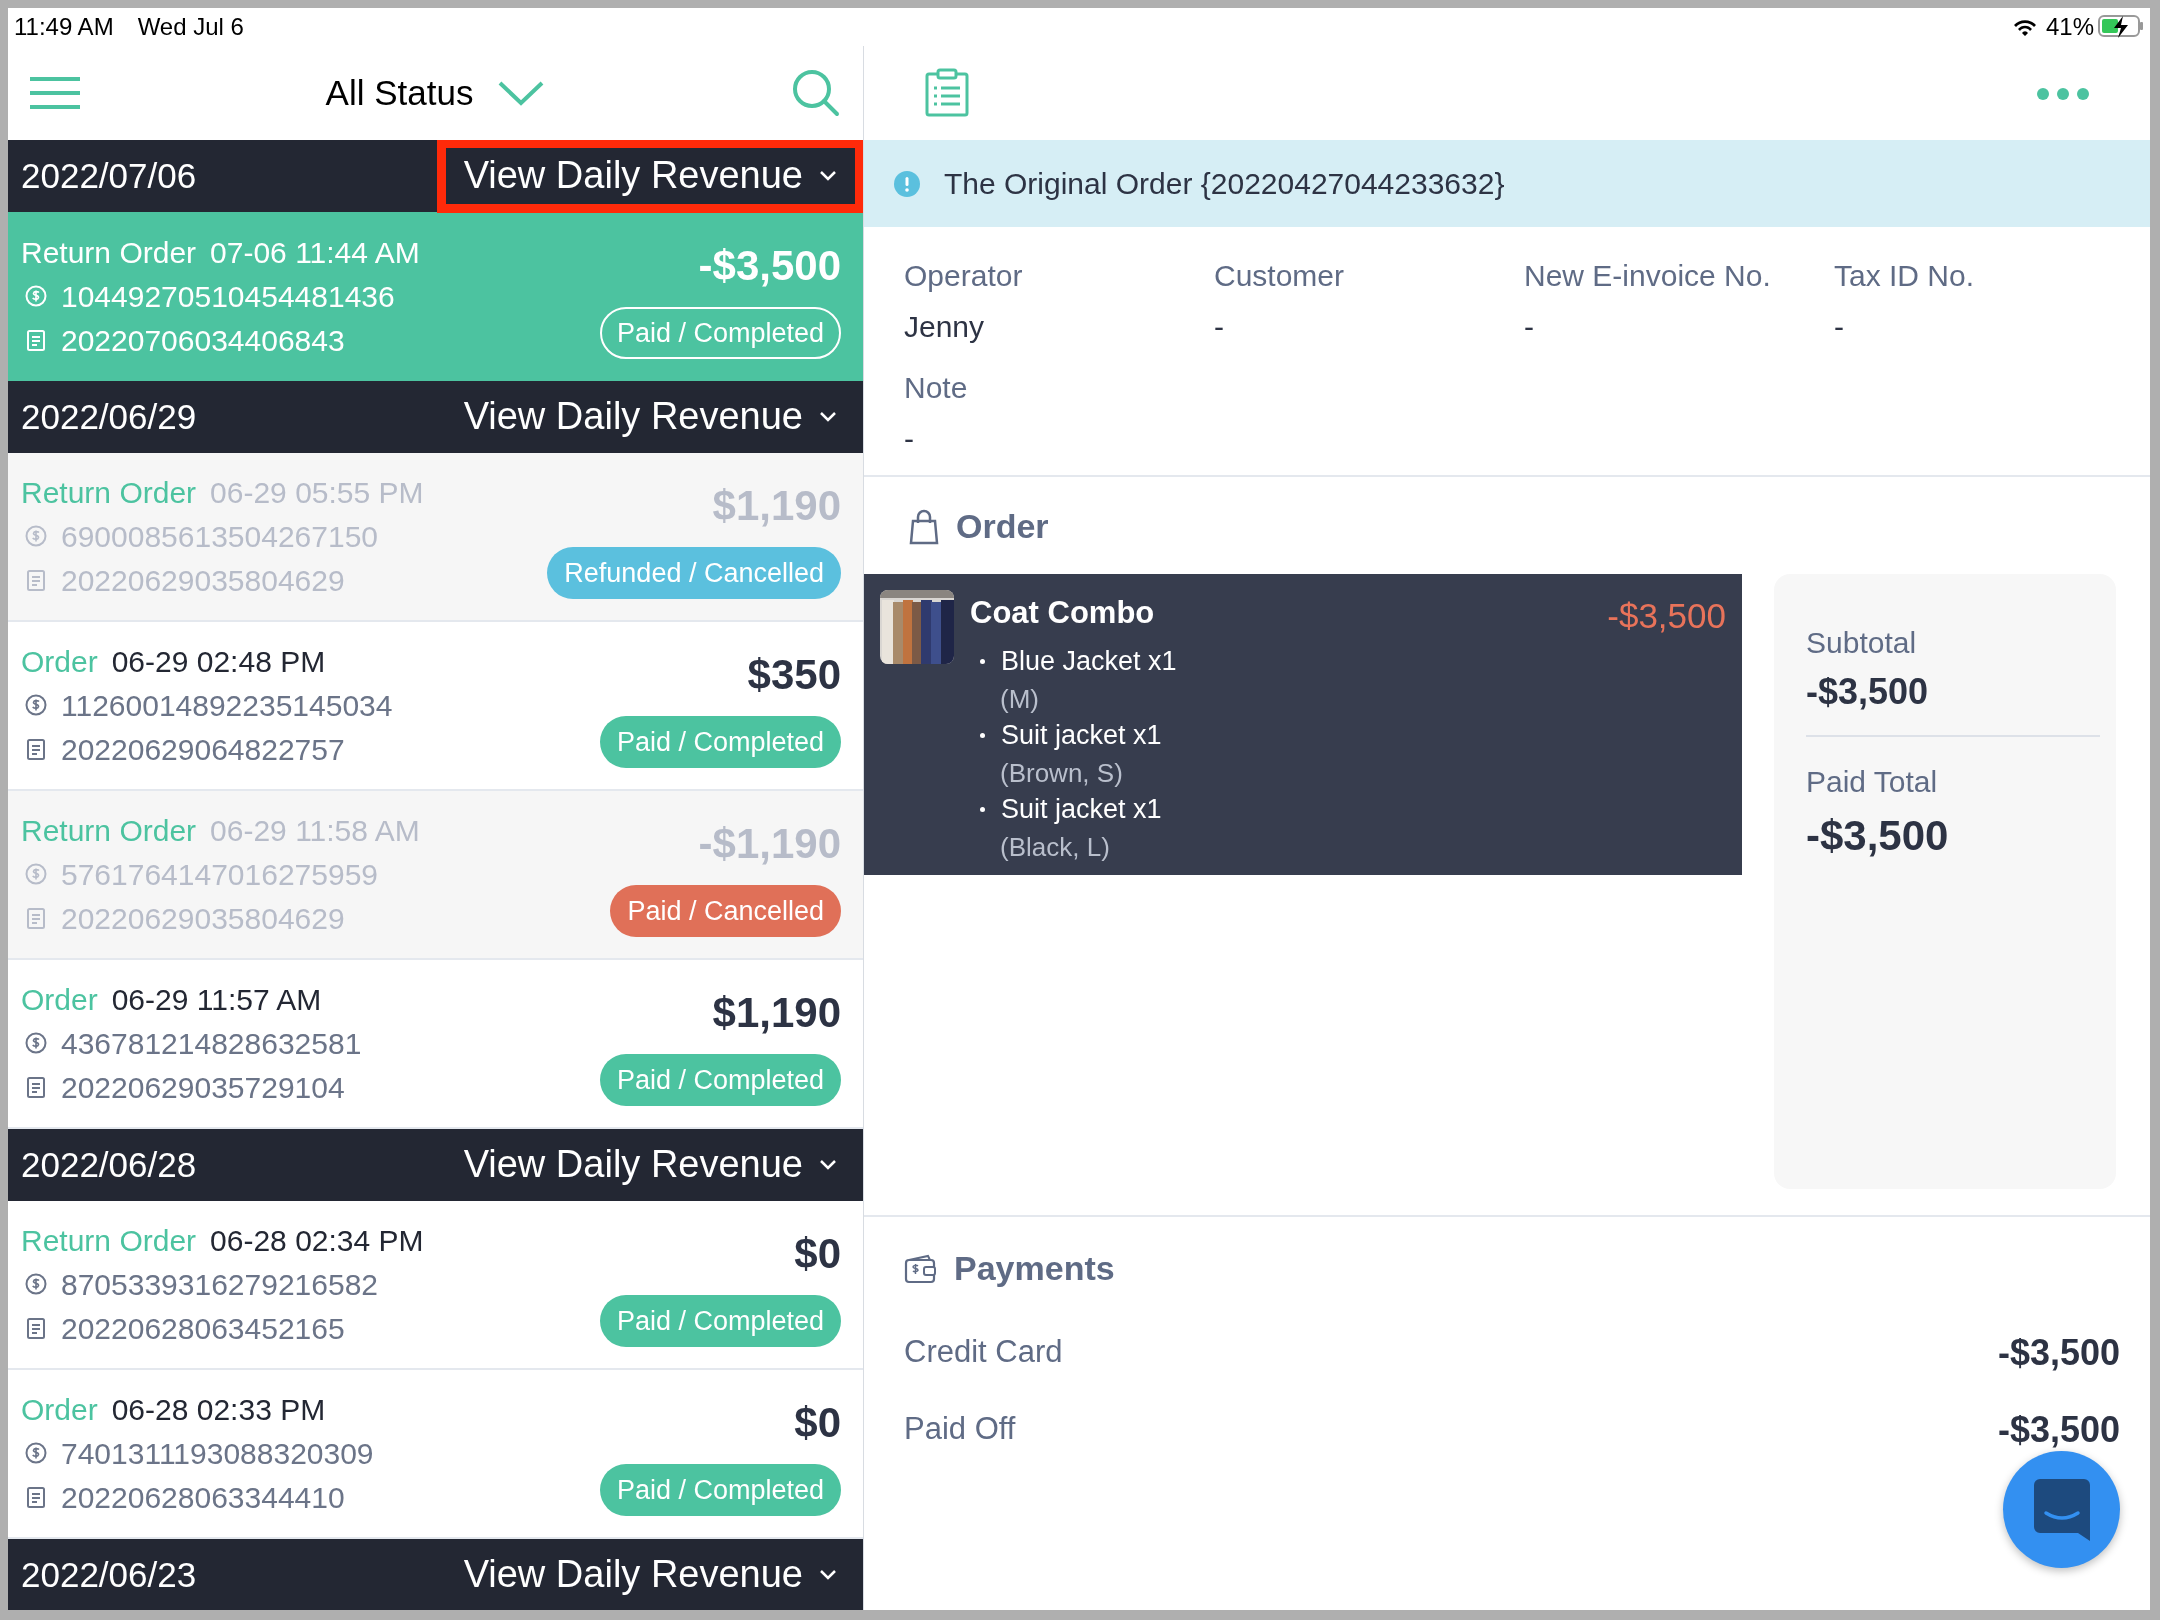 This screenshot has height=1620, width=2160. What do you see at coordinates (1055, 847) in the screenshot?
I see `component-variant: (Black, L)` at bounding box center [1055, 847].